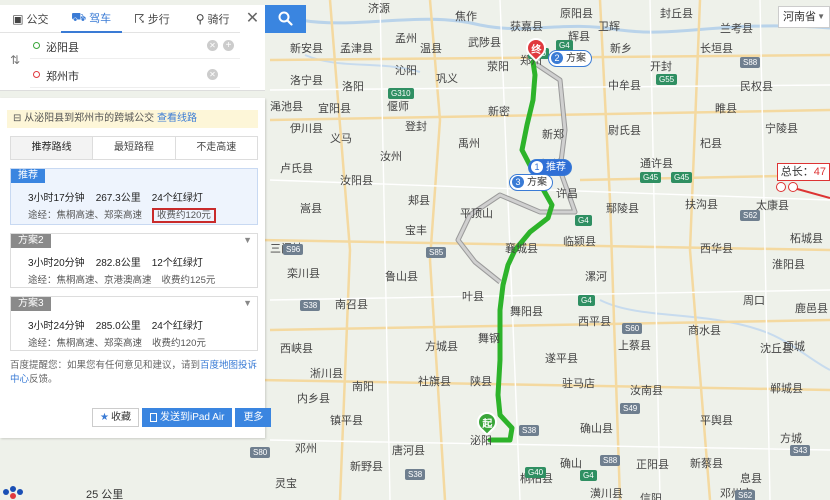 This screenshot has height=500, width=830. What do you see at coordinates (216, 148) in the screenshot?
I see `tab-no-highway: 不走高速` at bounding box center [216, 148].